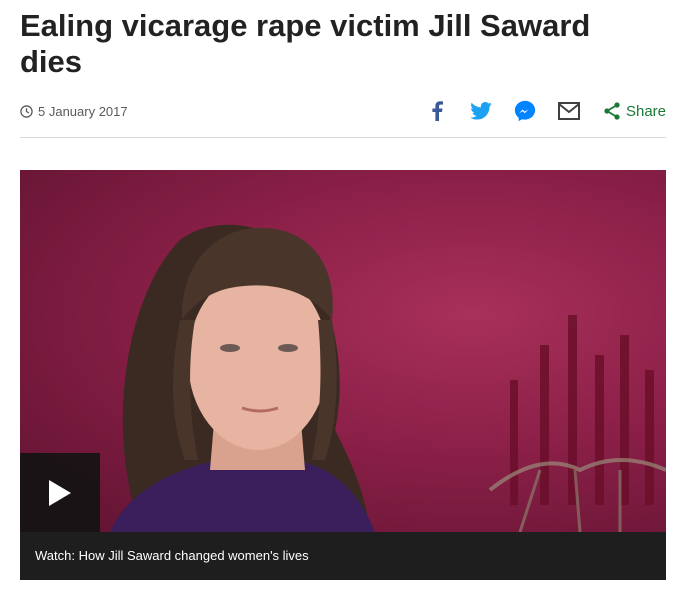 Image resolution: width=682 pixels, height=604 pixels. I want to click on email-icon, so click(568, 111).